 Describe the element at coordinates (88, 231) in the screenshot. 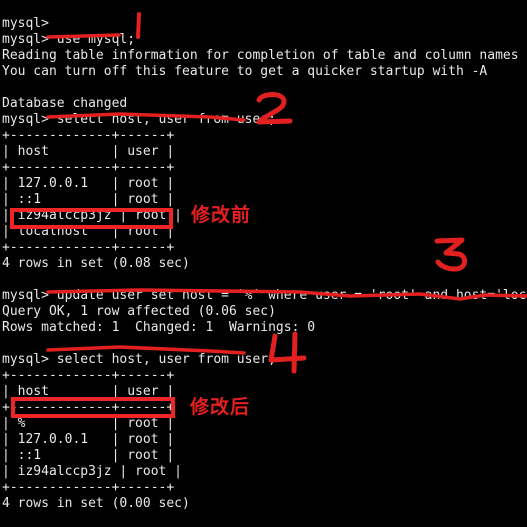

I see `terminal-line: | localhost | root |` at that location.